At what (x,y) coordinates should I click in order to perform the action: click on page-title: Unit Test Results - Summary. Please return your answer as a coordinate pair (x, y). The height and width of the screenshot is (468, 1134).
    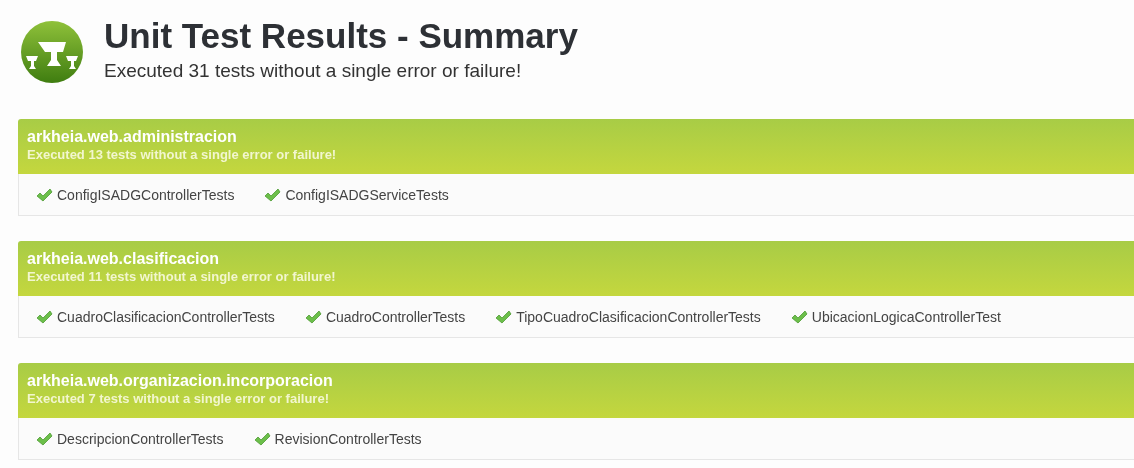
    Looking at the image, I should click on (341, 35).